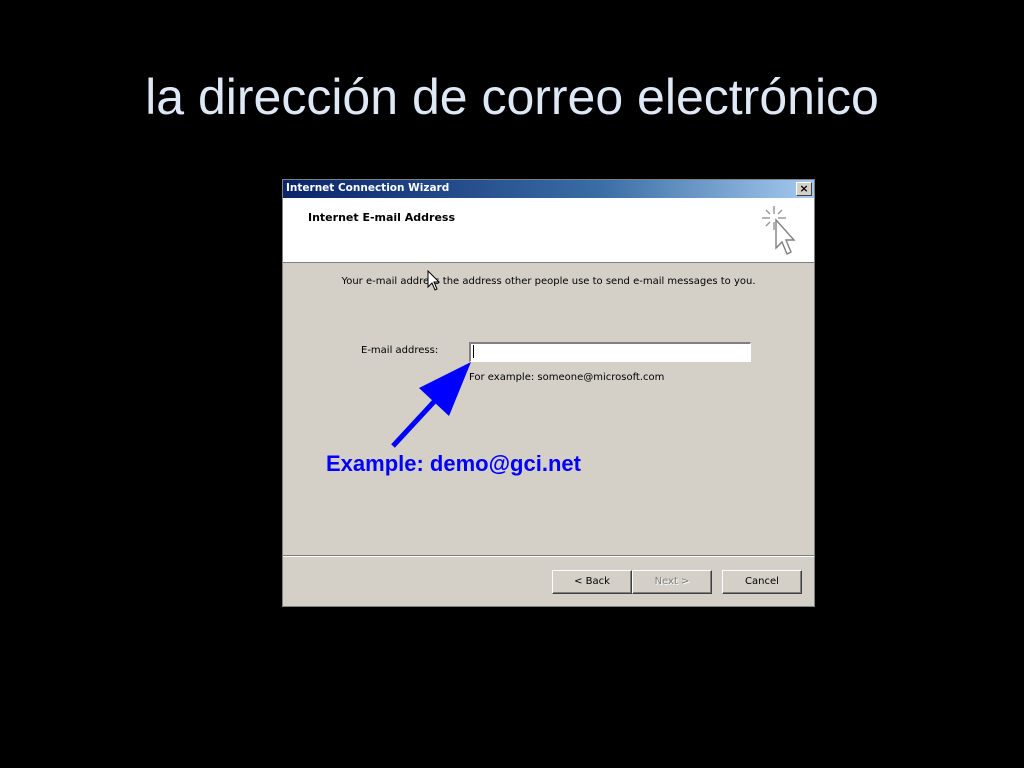  What do you see at coordinates (804, 189) in the screenshot?
I see `close-button: ×` at bounding box center [804, 189].